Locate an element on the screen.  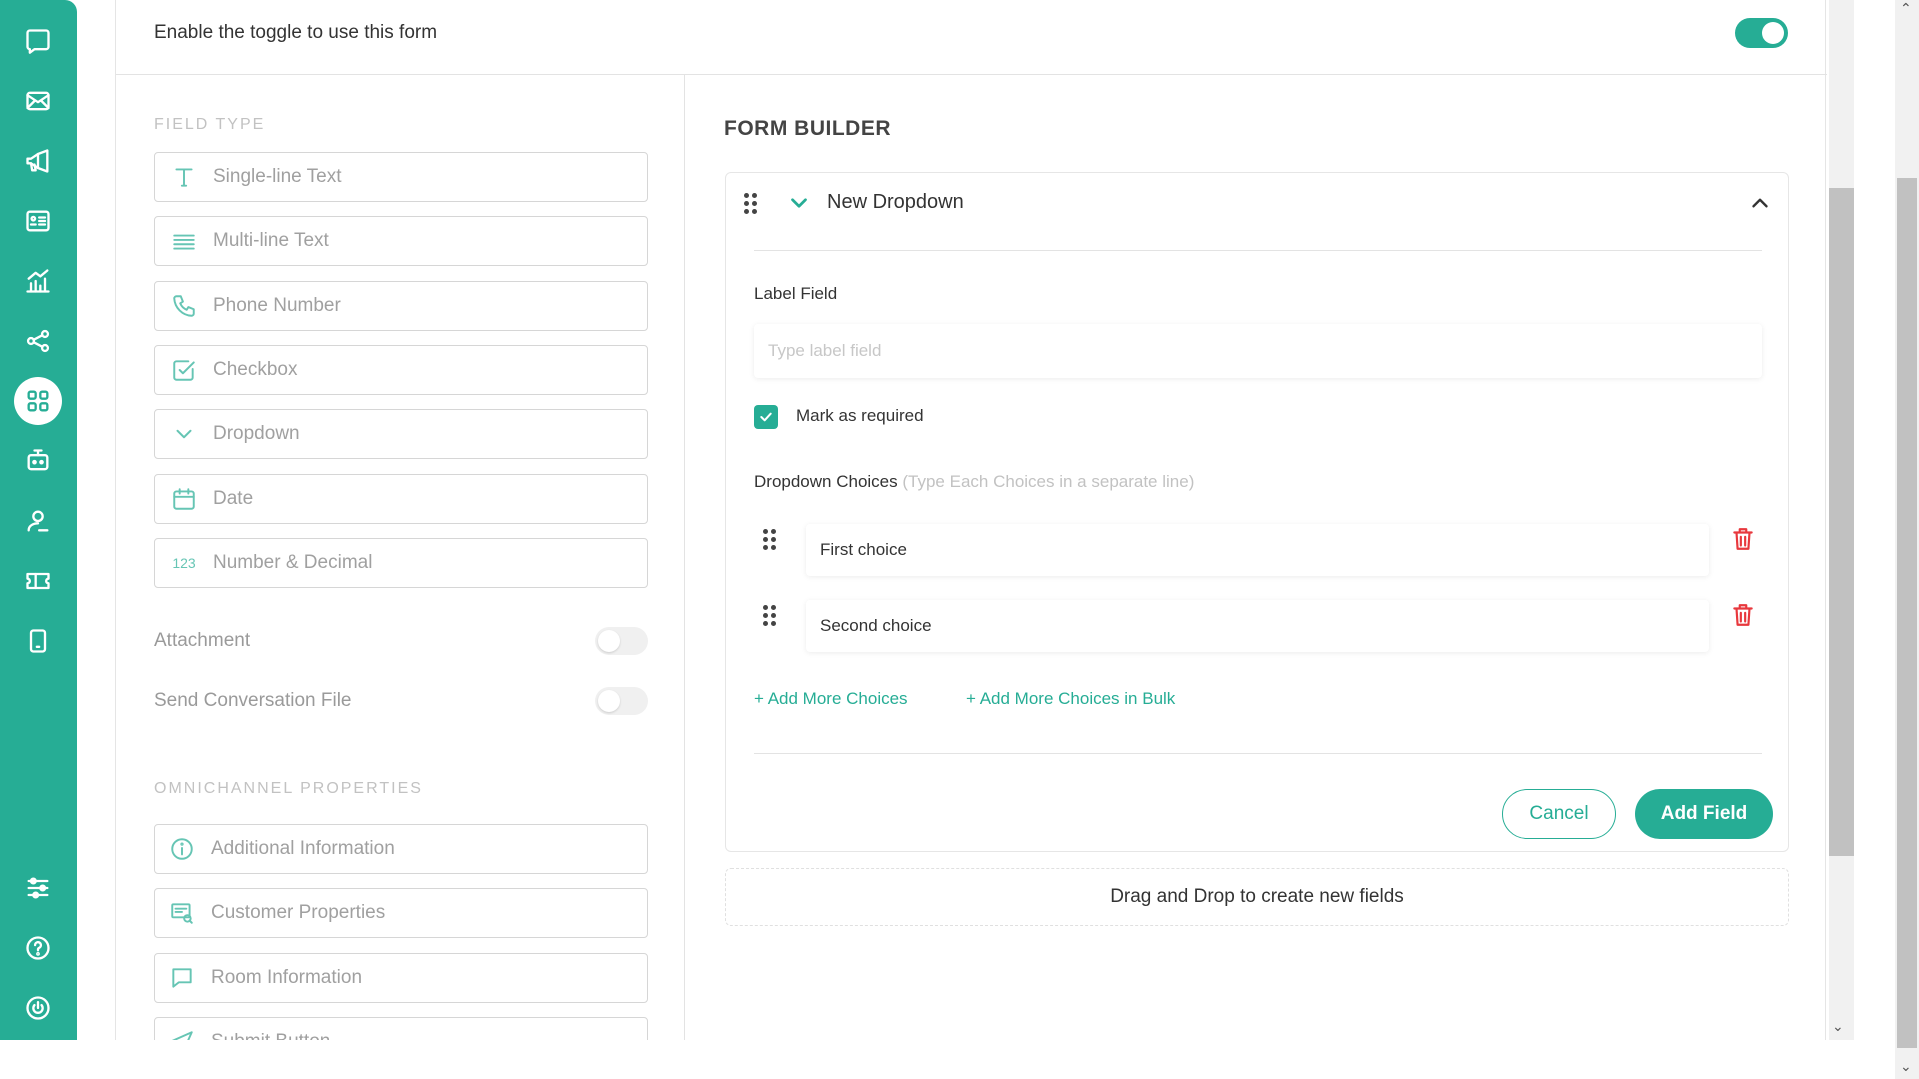
attachment-toggle is located at coordinates (621, 641).